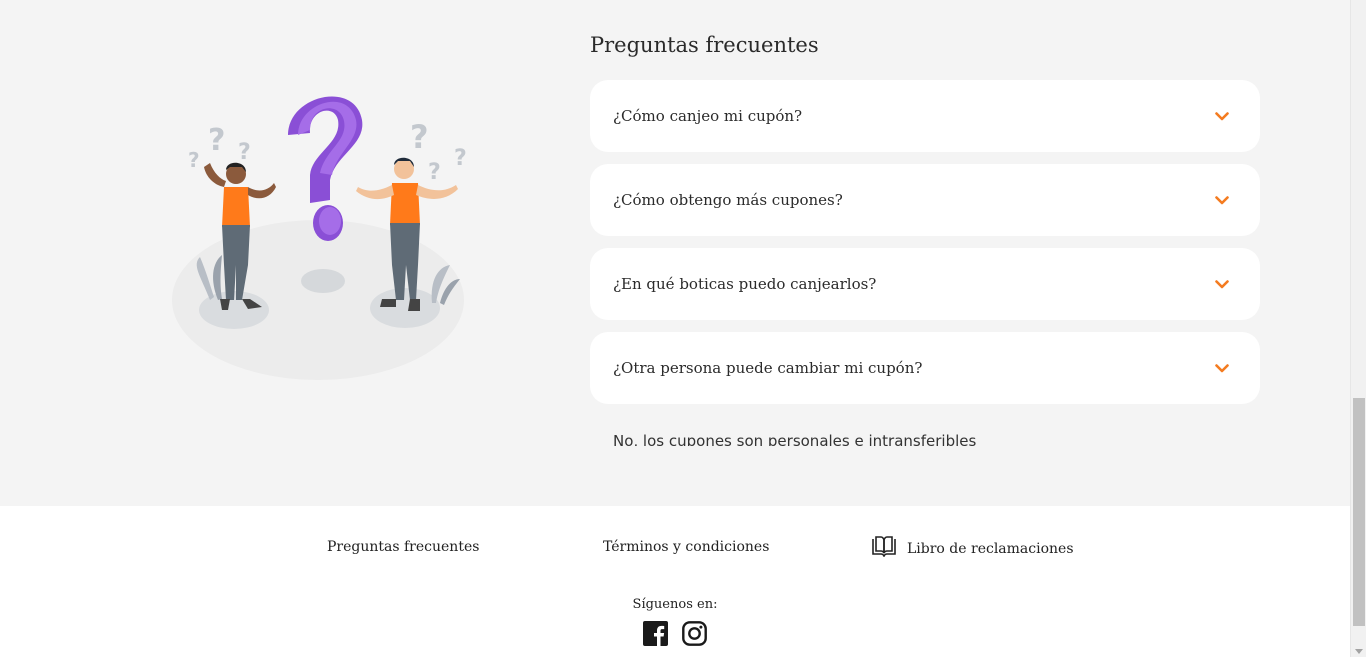  Describe the element at coordinates (694, 633) in the screenshot. I see `instagram-icon` at that location.